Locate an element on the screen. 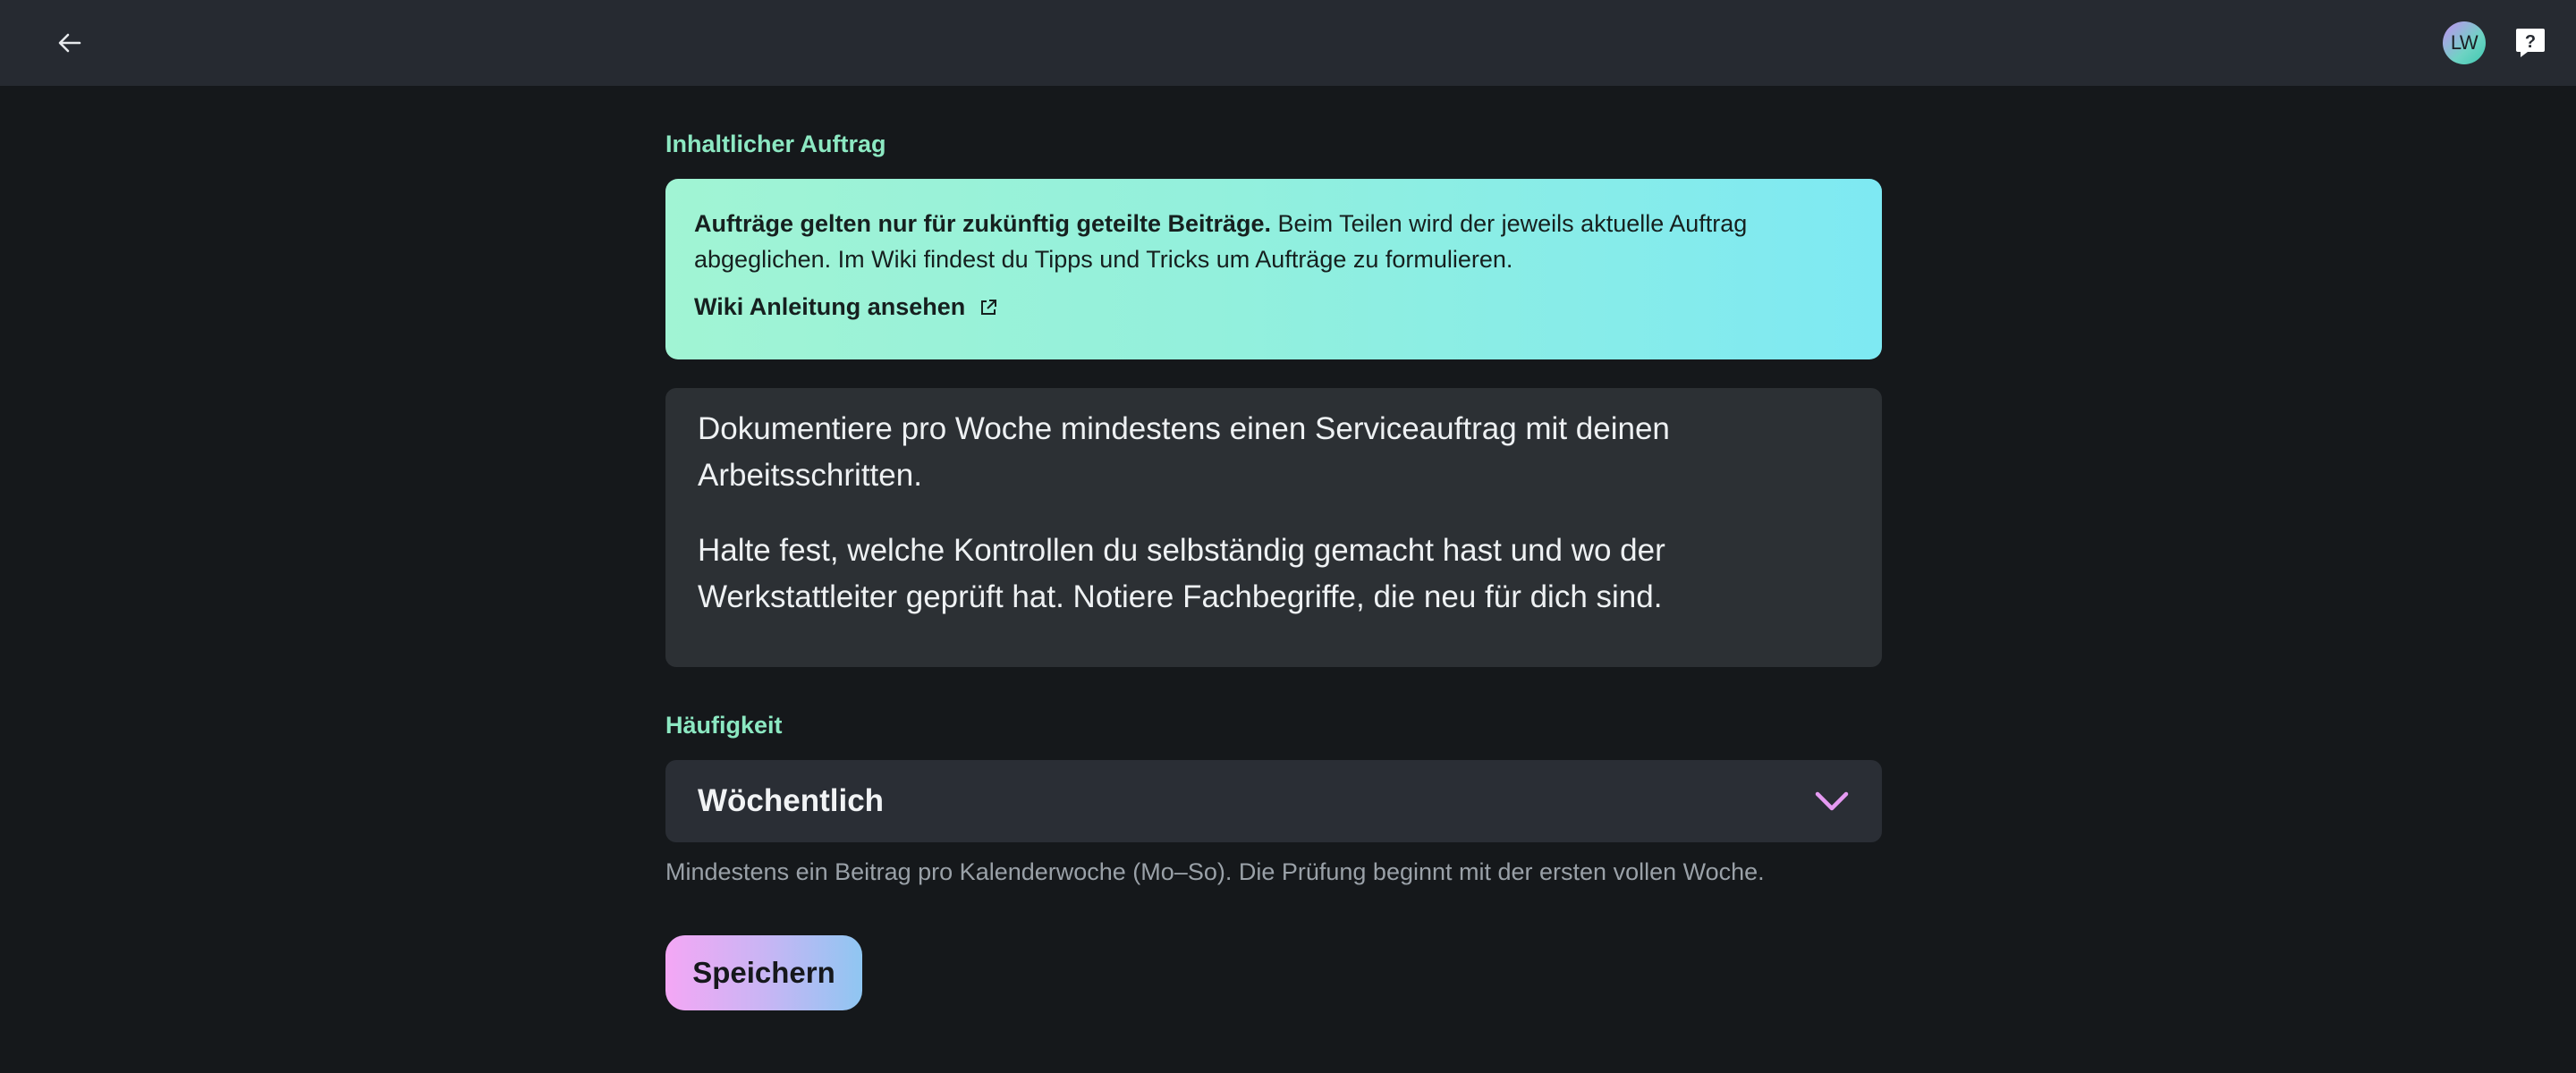  auftrag-label: Inhaltlicher Auftrag is located at coordinates (775, 144).